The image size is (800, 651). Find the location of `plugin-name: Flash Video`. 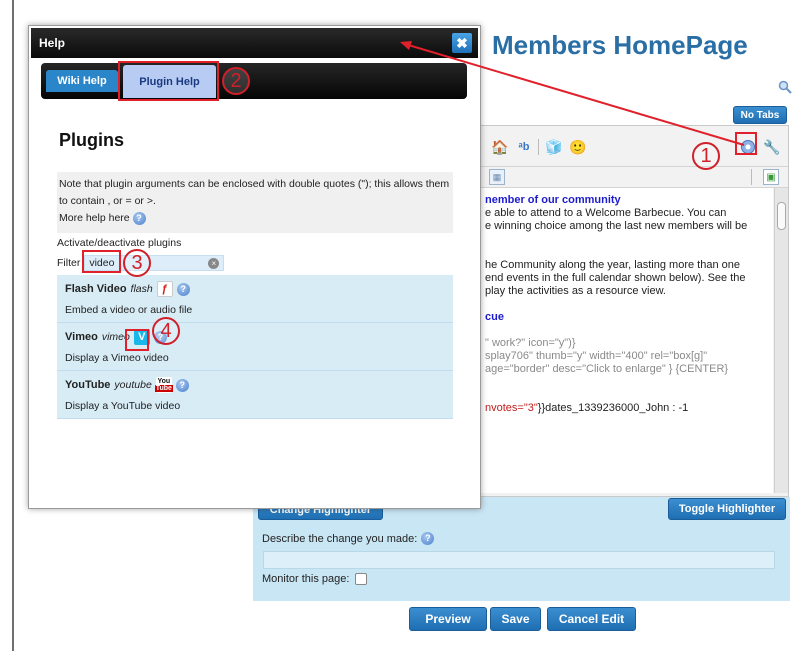

plugin-name: Flash Video is located at coordinates (96, 289).